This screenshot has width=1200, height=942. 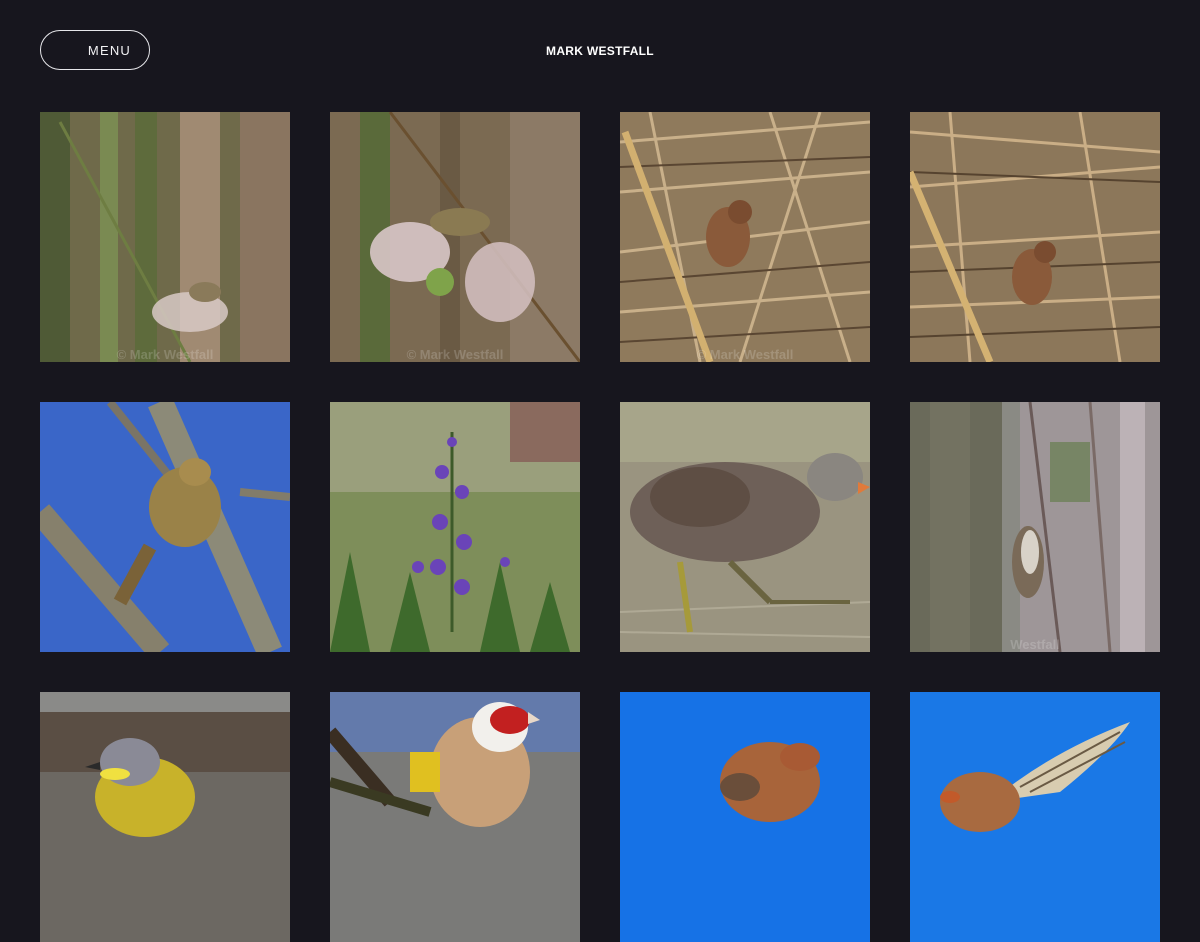 What do you see at coordinates (1035, 644) in the screenshot?
I see `photo-watermark: Westfall` at bounding box center [1035, 644].